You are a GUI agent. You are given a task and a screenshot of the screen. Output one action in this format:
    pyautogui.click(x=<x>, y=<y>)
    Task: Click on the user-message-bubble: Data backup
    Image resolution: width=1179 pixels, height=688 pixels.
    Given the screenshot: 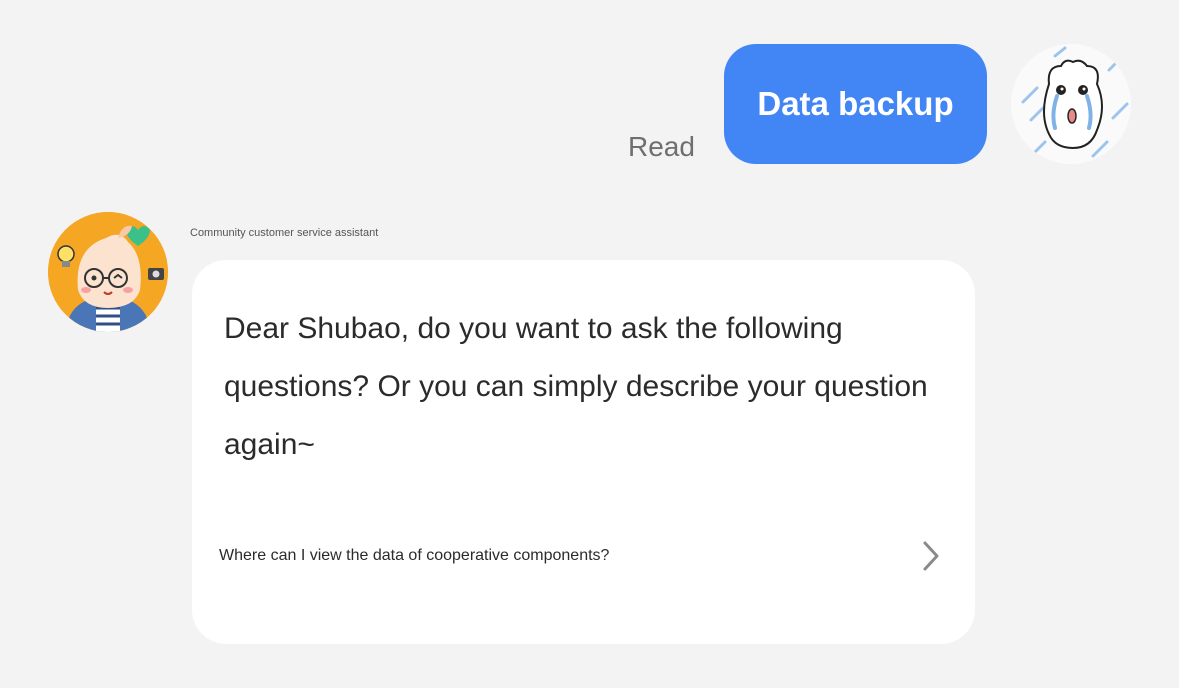 What is the action you would take?
    pyautogui.click(x=855, y=104)
    